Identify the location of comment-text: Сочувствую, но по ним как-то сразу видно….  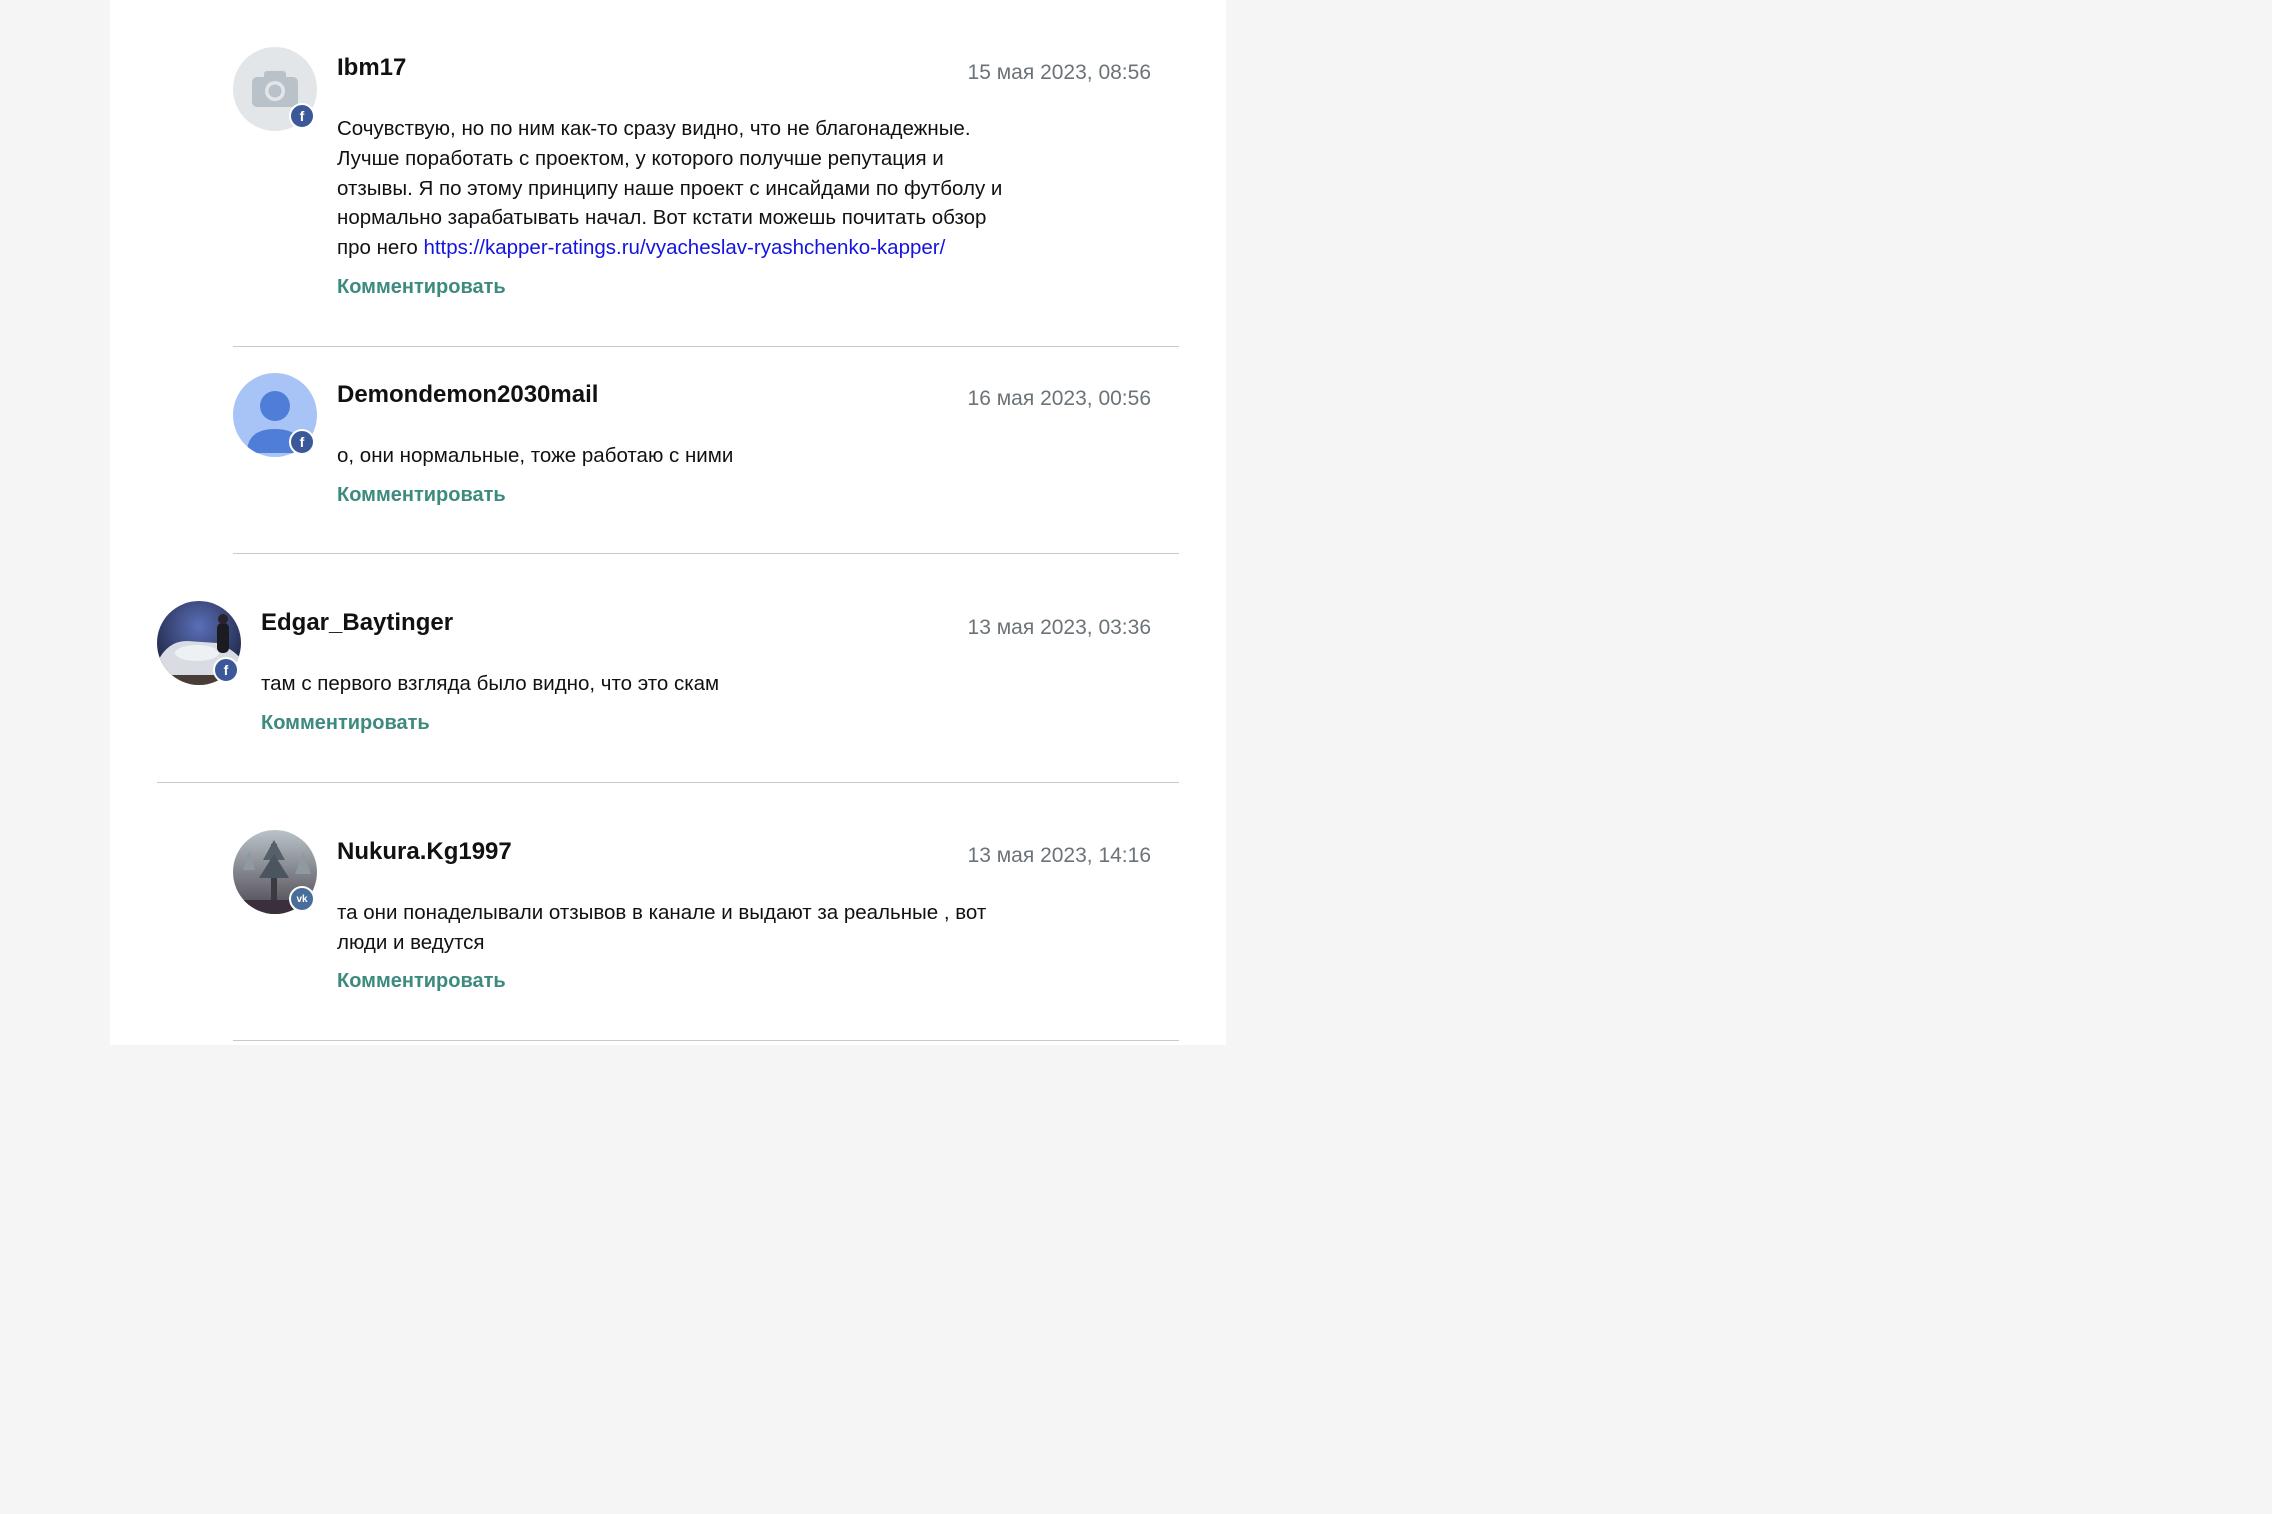
(717, 188).